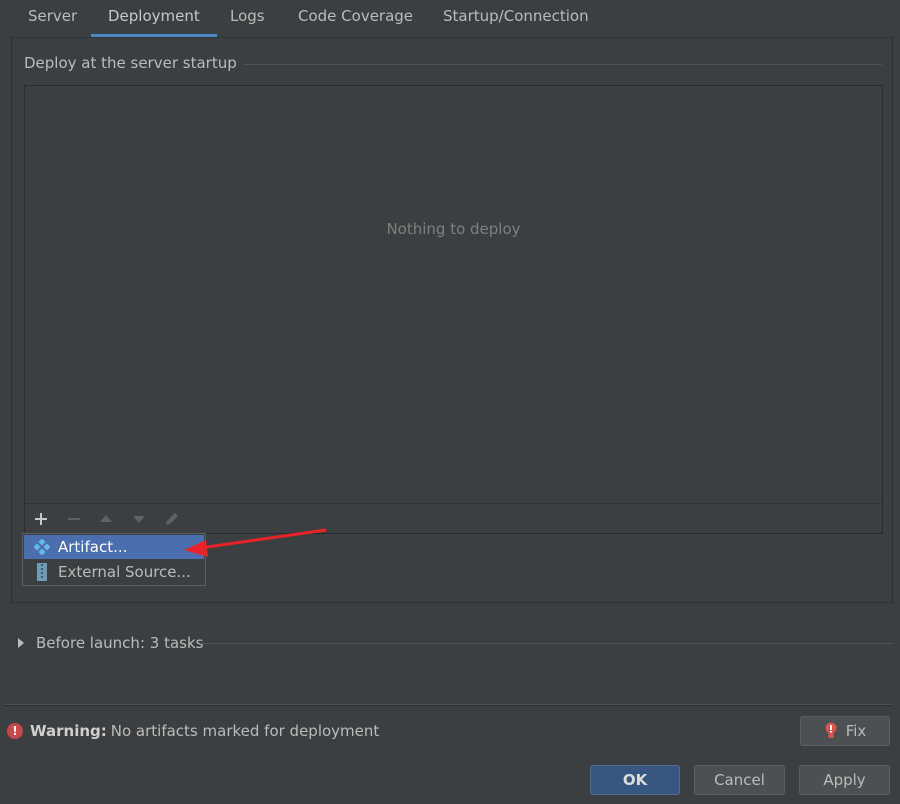 The height and width of the screenshot is (804, 900). Describe the element at coordinates (453, 229) in the screenshot. I see `empty-state-text: Nothing to deploy` at that location.